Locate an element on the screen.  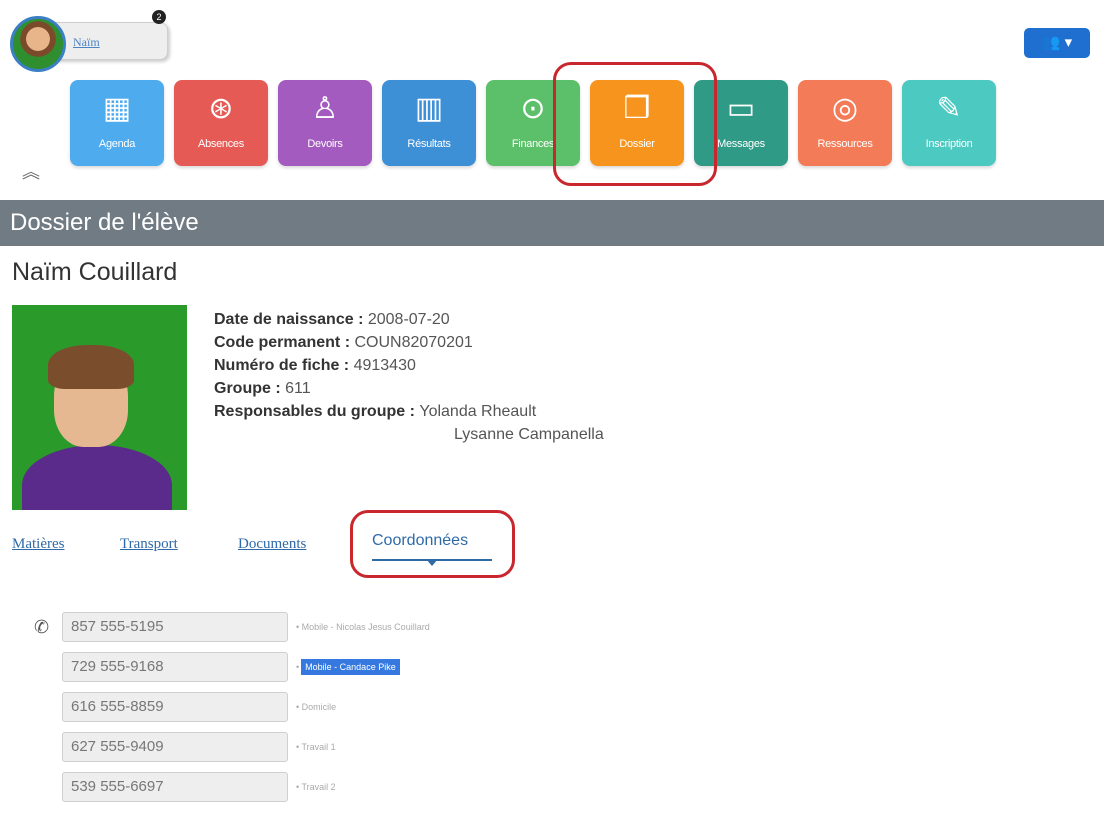
field-permanent-code: Code permanent : COUN82070201 is located at coordinates (343, 342).